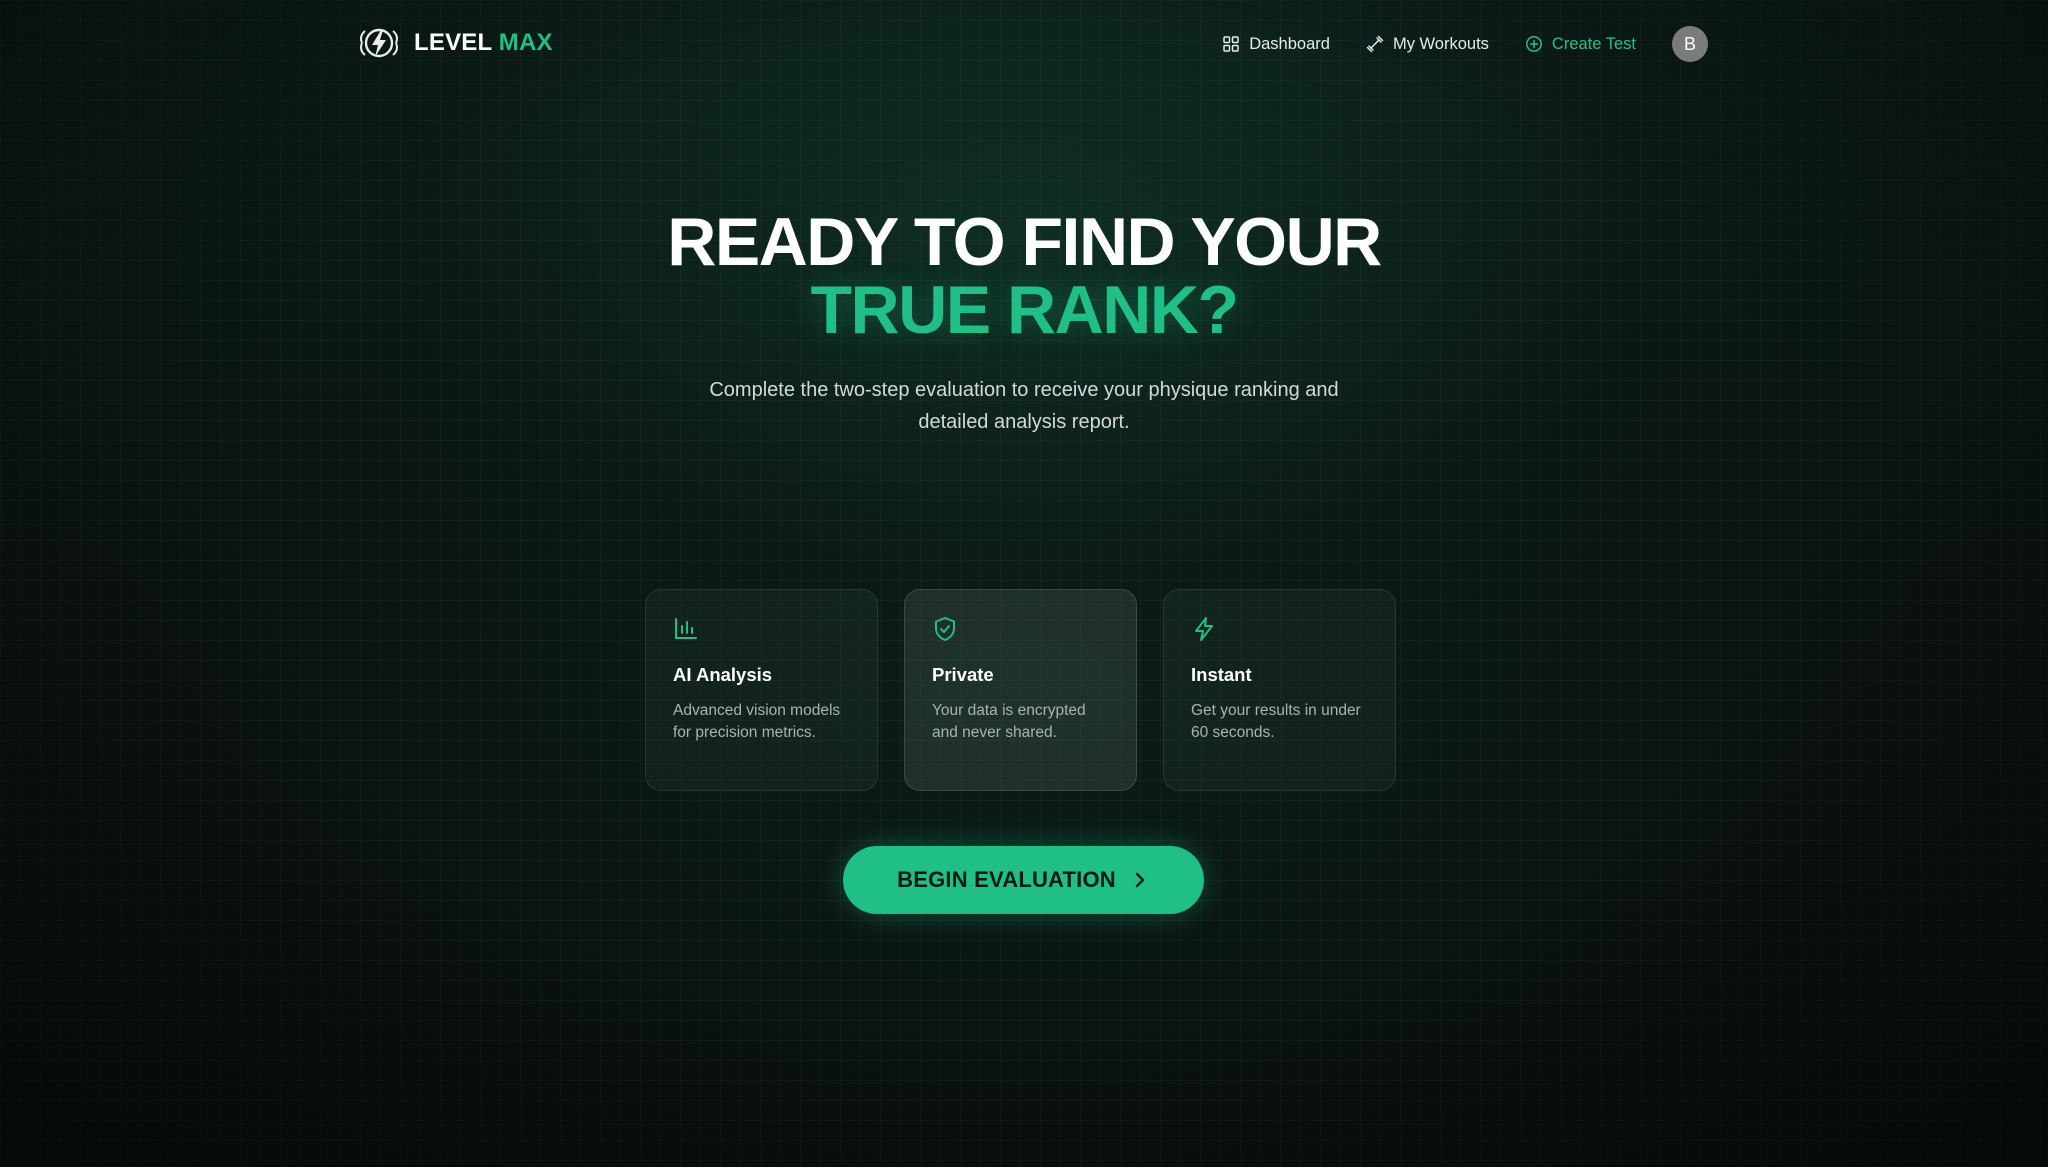 This screenshot has height=1167, width=2048. I want to click on bar-chart-icon, so click(686, 628).